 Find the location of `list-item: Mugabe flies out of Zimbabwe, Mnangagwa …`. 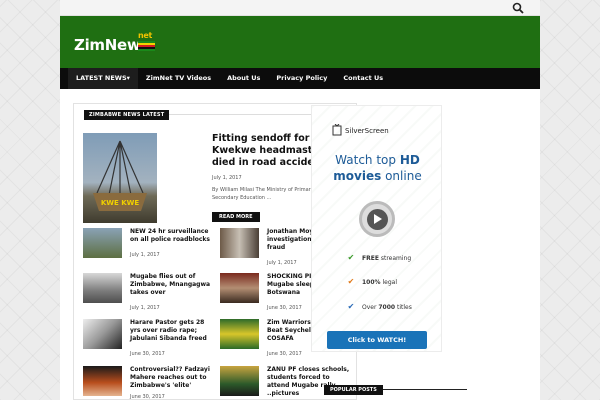

list-item: Mugabe flies out of Zimbabwe, Mnangagwa … is located at coordinates (148, 293).